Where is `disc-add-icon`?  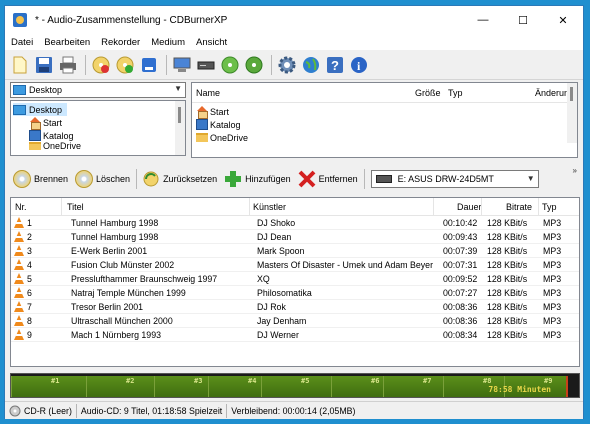
disc-add-icon is located at coordinates (101, 65).